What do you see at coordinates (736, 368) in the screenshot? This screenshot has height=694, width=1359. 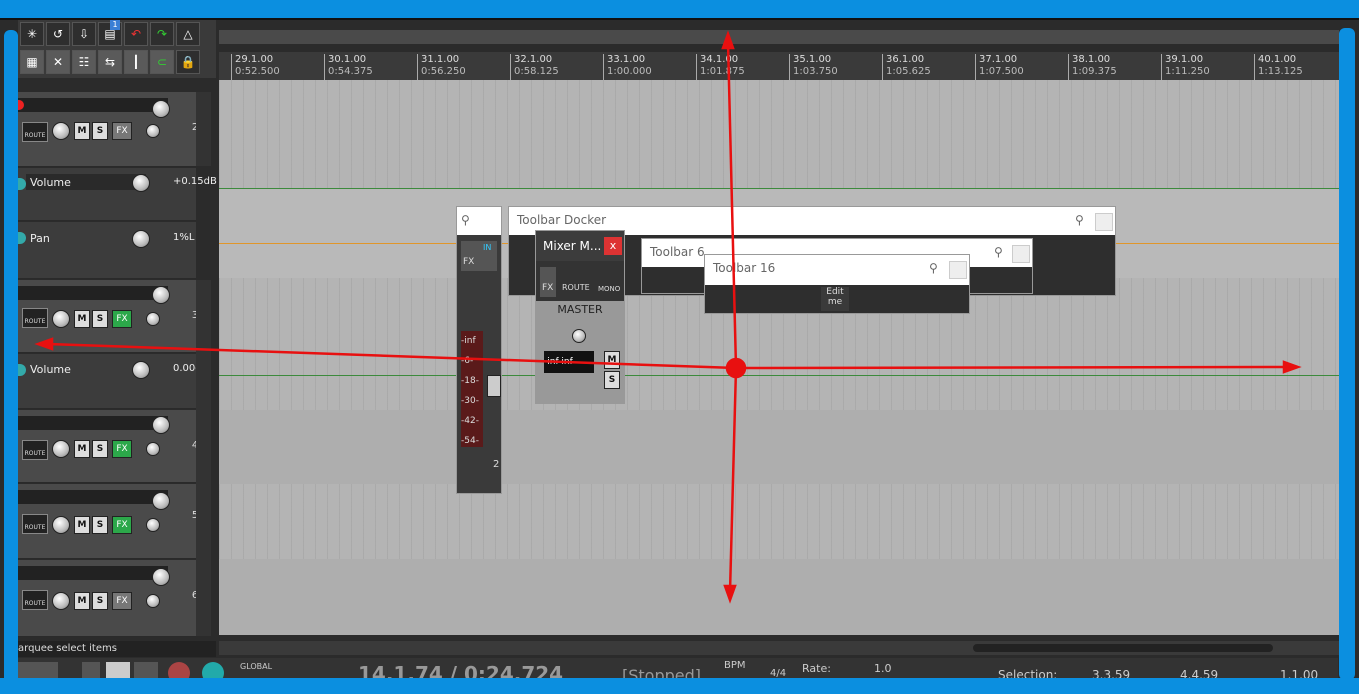 I see `crosshair-center` at bounding box center [736, 368].